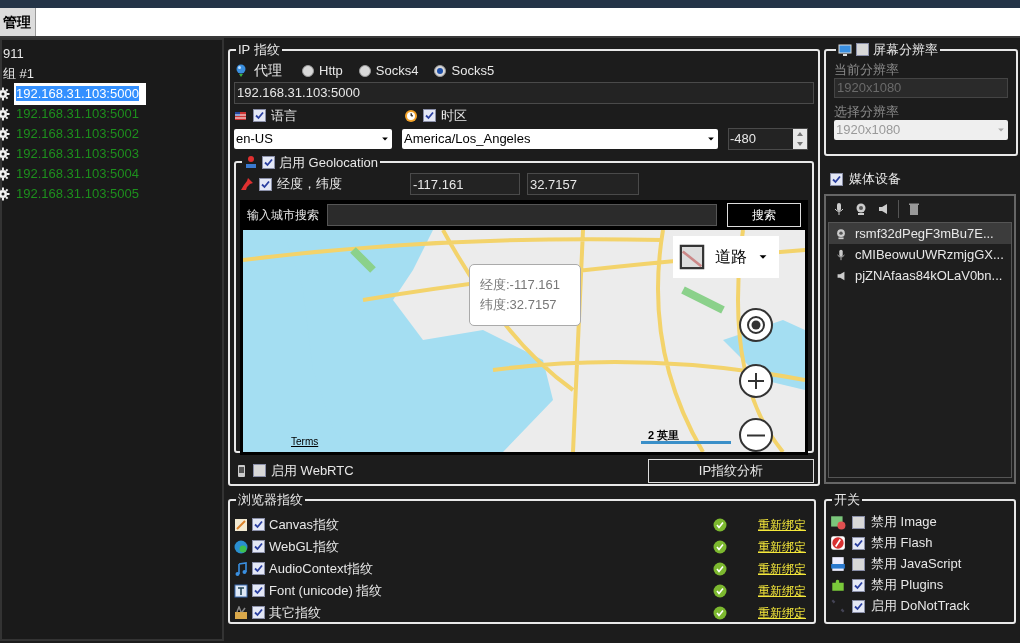 This screenshot has height=643, width=1020. Describe the element at coordinates (310, 184) in the screenshot. I see `label: 经度，纬度` at that location.